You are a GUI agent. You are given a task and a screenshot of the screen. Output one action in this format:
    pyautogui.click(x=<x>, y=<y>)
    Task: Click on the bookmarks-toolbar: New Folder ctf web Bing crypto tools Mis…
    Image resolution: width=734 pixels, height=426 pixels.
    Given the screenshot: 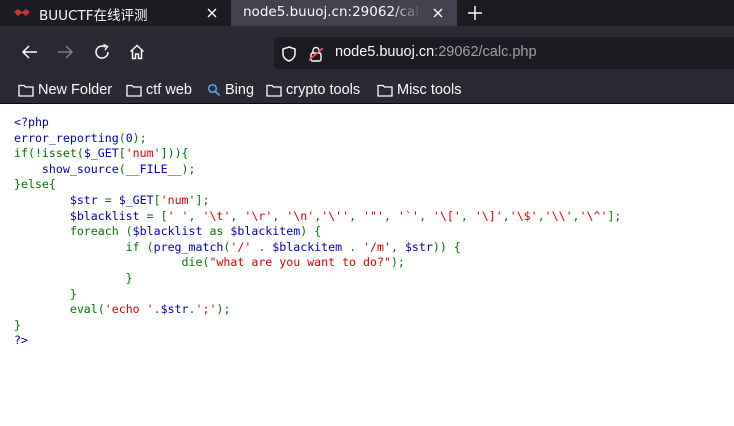 What is the action you would take?
    pyautogui.click(x=367, y=90)
    